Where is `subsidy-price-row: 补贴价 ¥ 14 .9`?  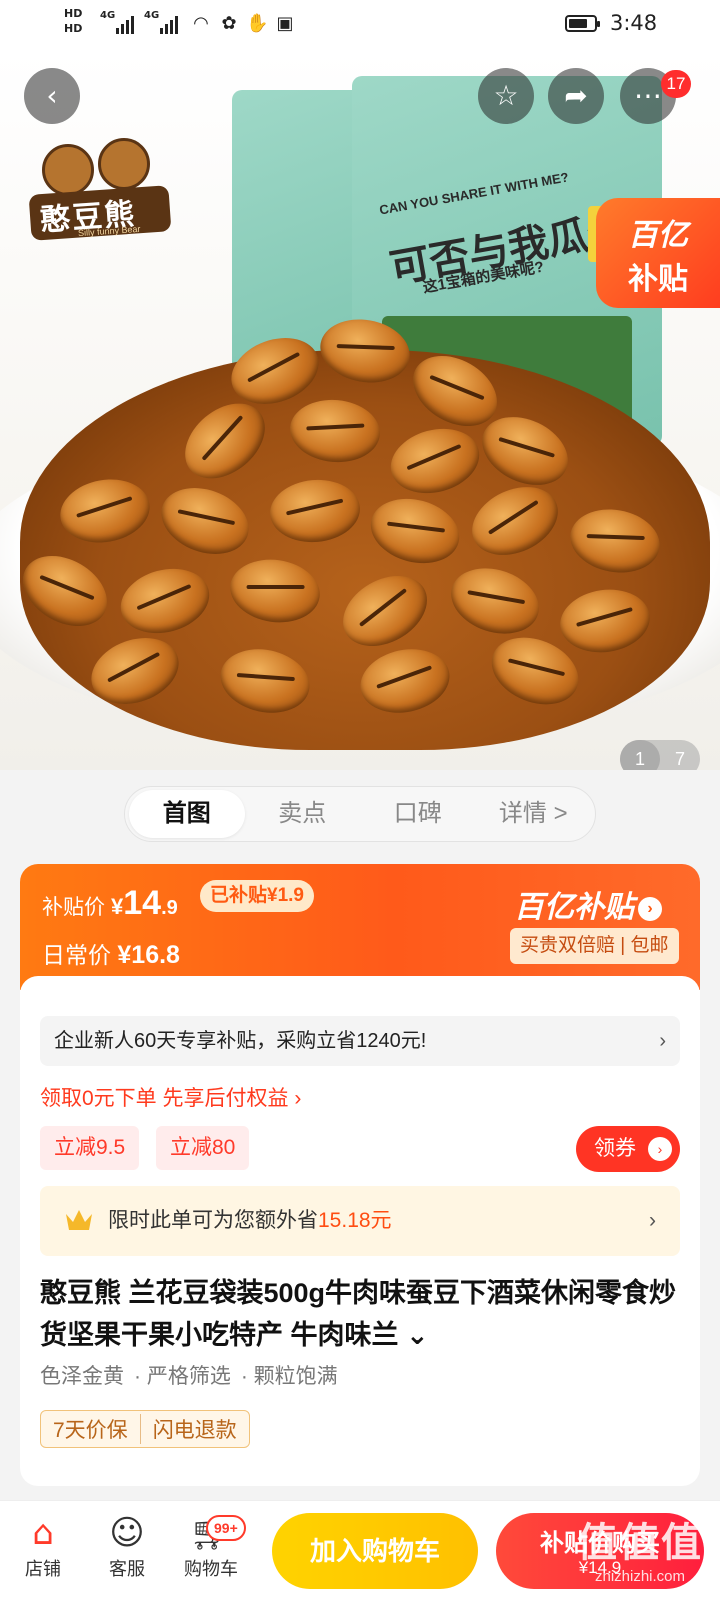
subsidy-price-row: 补贴价 ¥ 14 .9 is located at coordinates (110, 903).